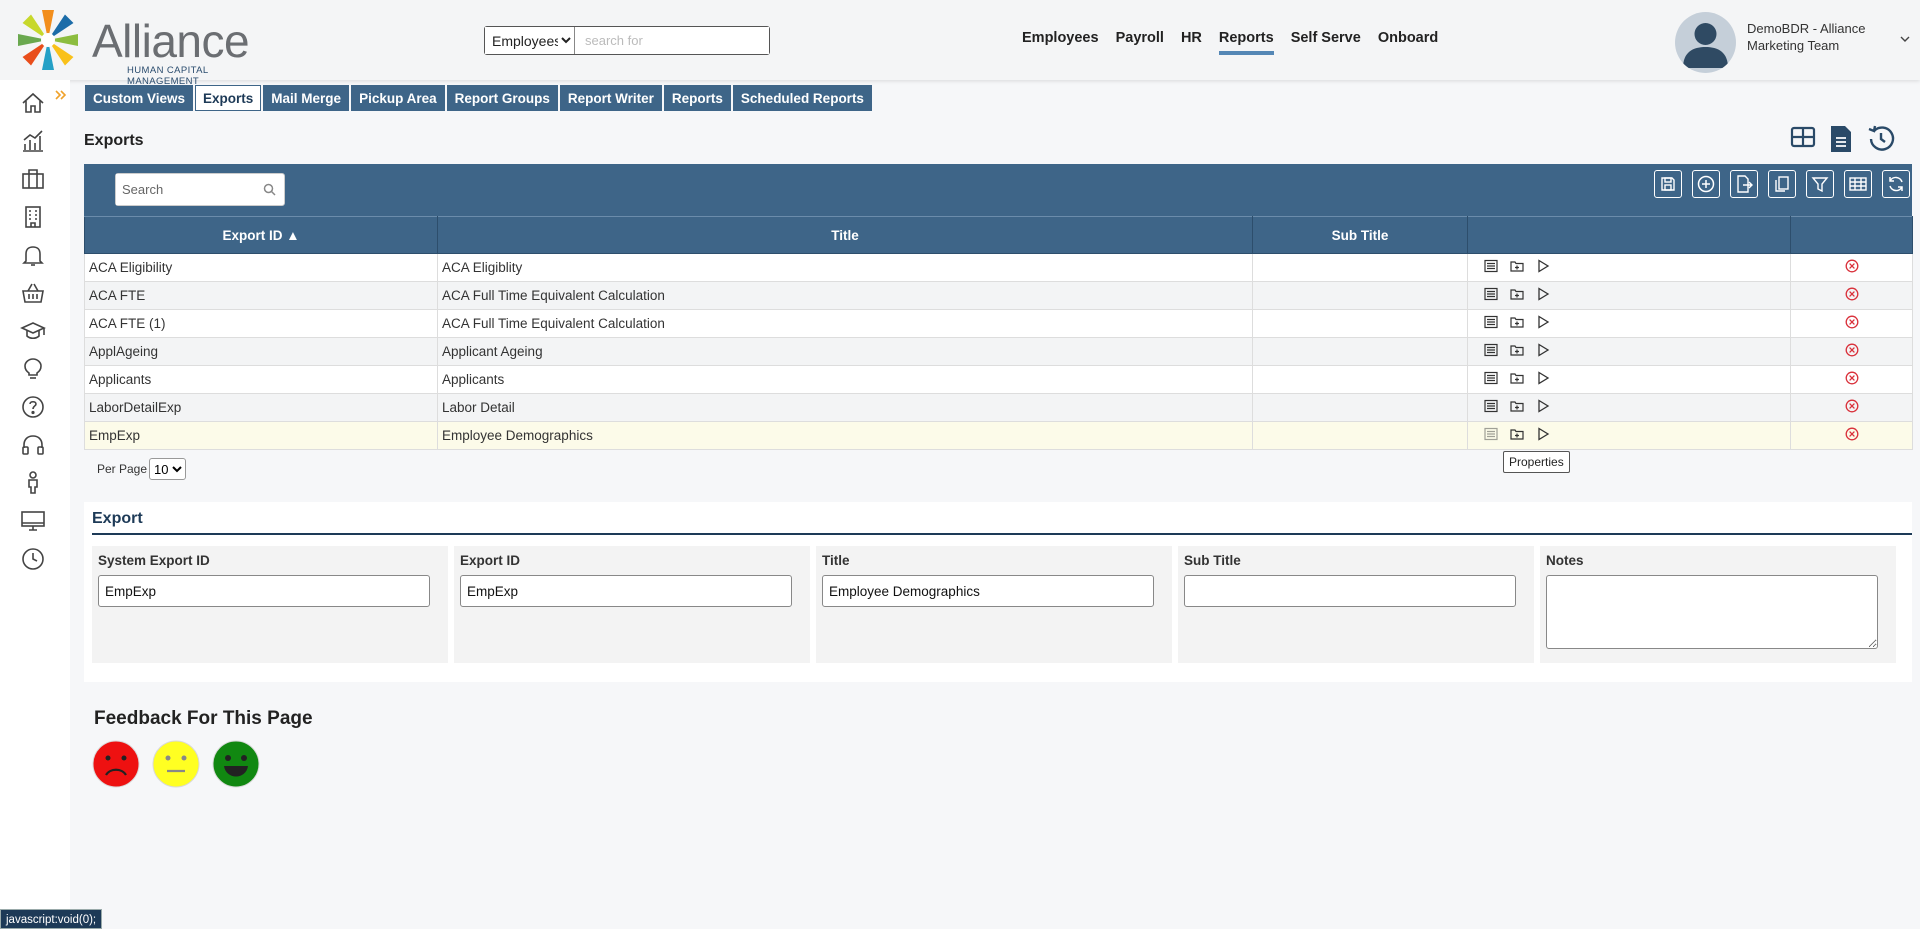 This screenshot has height=929, width=1920. Describe the element at coordinates (228, 98) in the screenshot. I see `tab-exports: Exports` at that location.